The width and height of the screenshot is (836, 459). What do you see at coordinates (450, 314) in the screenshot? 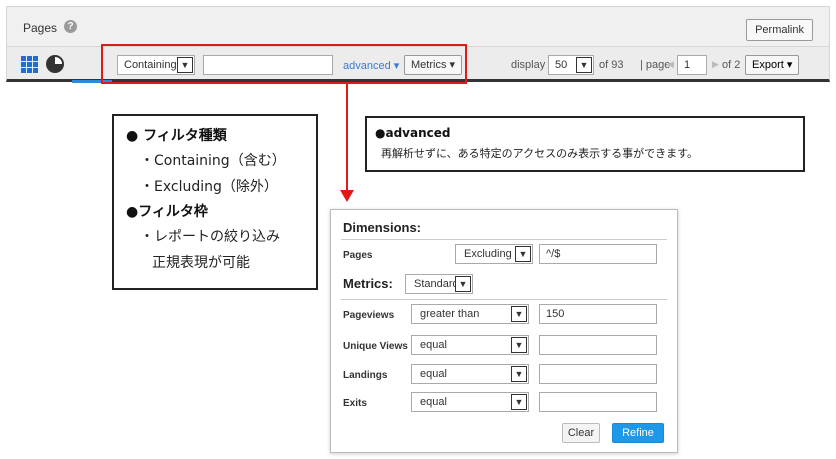
I see `metric-operator-value: greater than` at bounding box center [450, 314].